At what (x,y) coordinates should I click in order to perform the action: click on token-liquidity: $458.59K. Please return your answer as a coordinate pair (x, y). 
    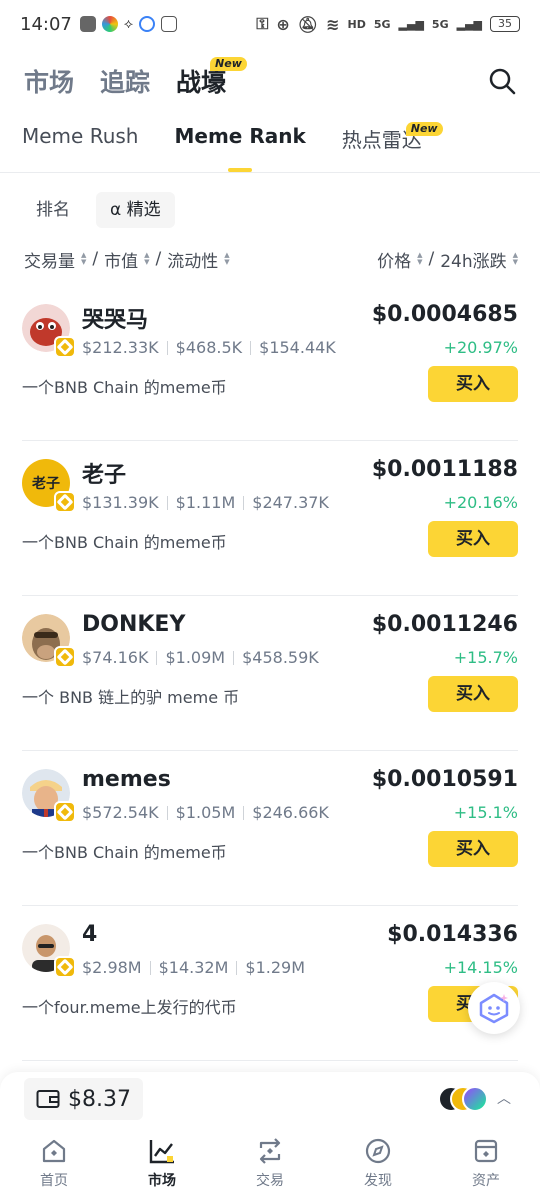
    Looking at the image, I should click on (280, 657).